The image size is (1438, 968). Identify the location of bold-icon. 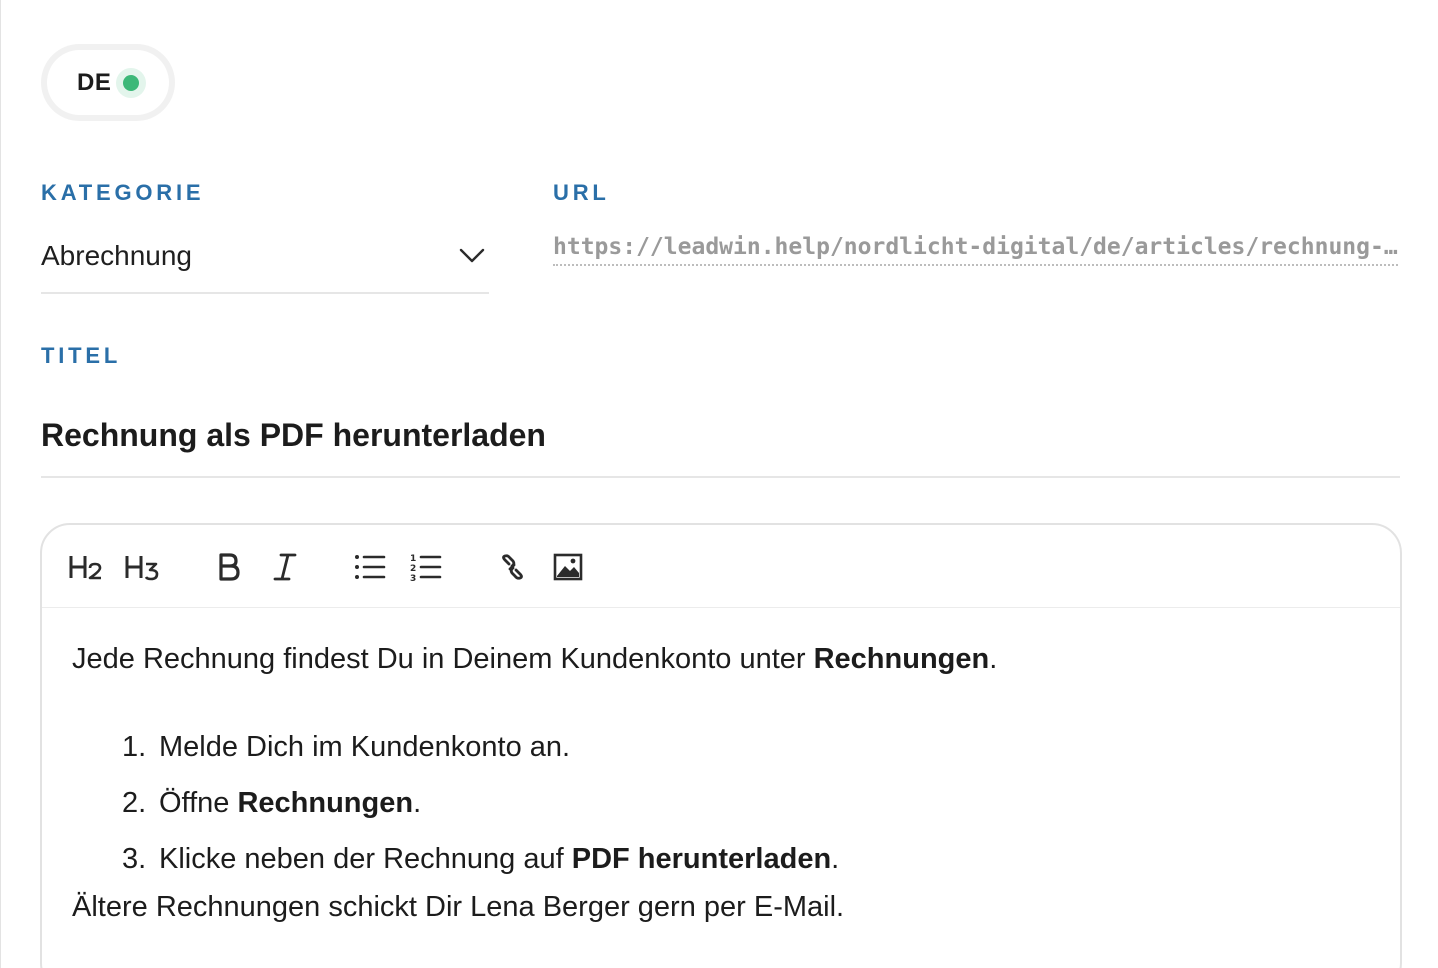
(229, 567).